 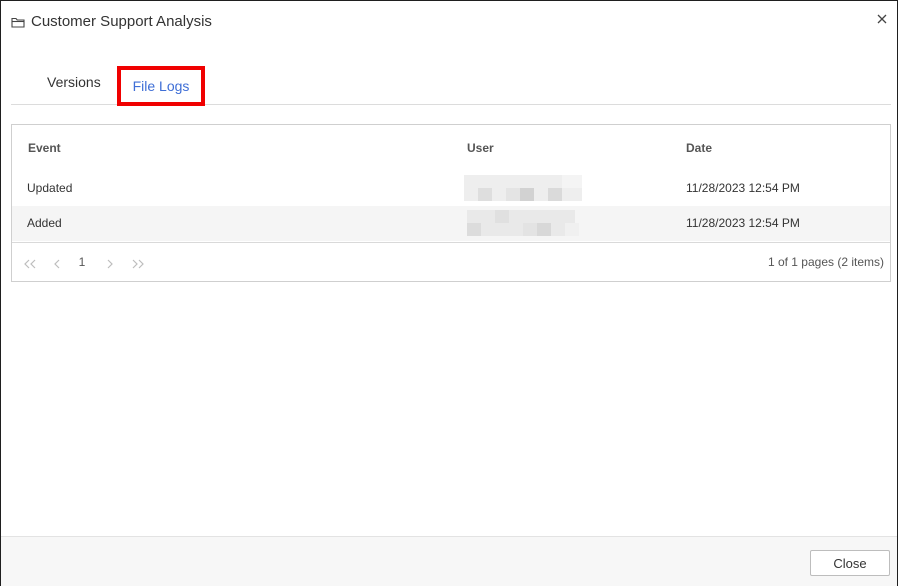 I want to click on cell-event: Added, so click(x=44, y=223).